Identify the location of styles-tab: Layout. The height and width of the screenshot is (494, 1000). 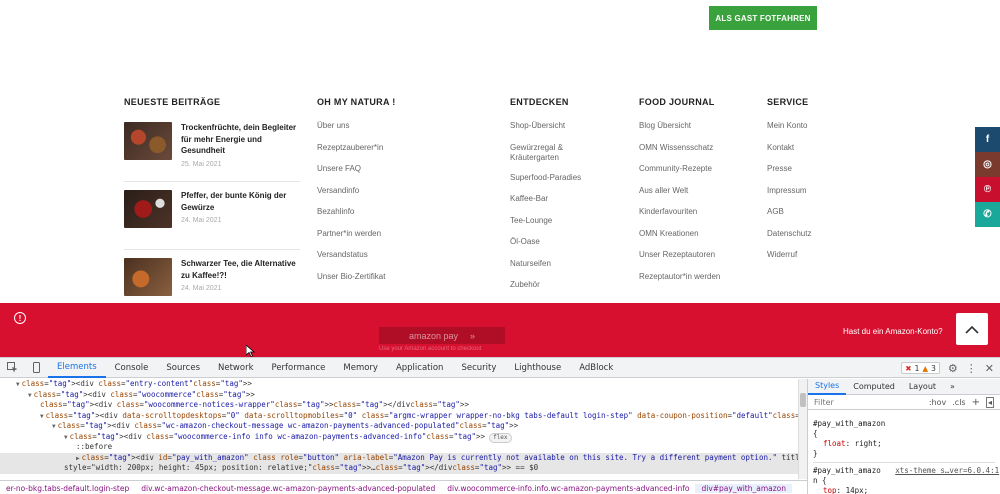
(922, 387).